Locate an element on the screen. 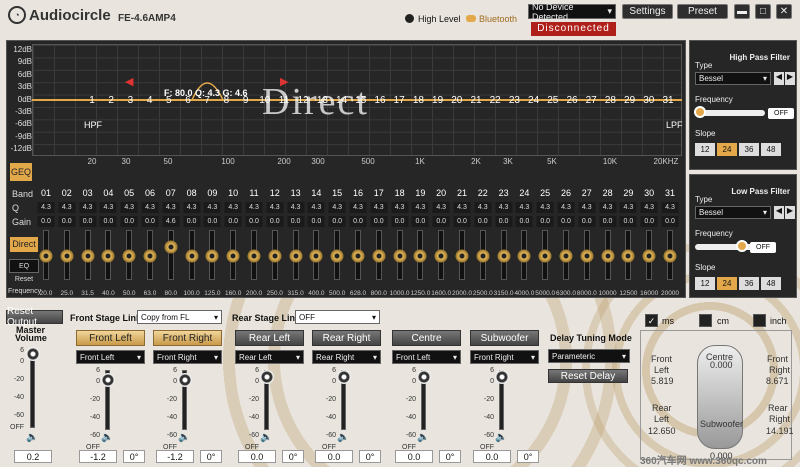  channel-centre-button: Centre is located at coordinates (426, 338).